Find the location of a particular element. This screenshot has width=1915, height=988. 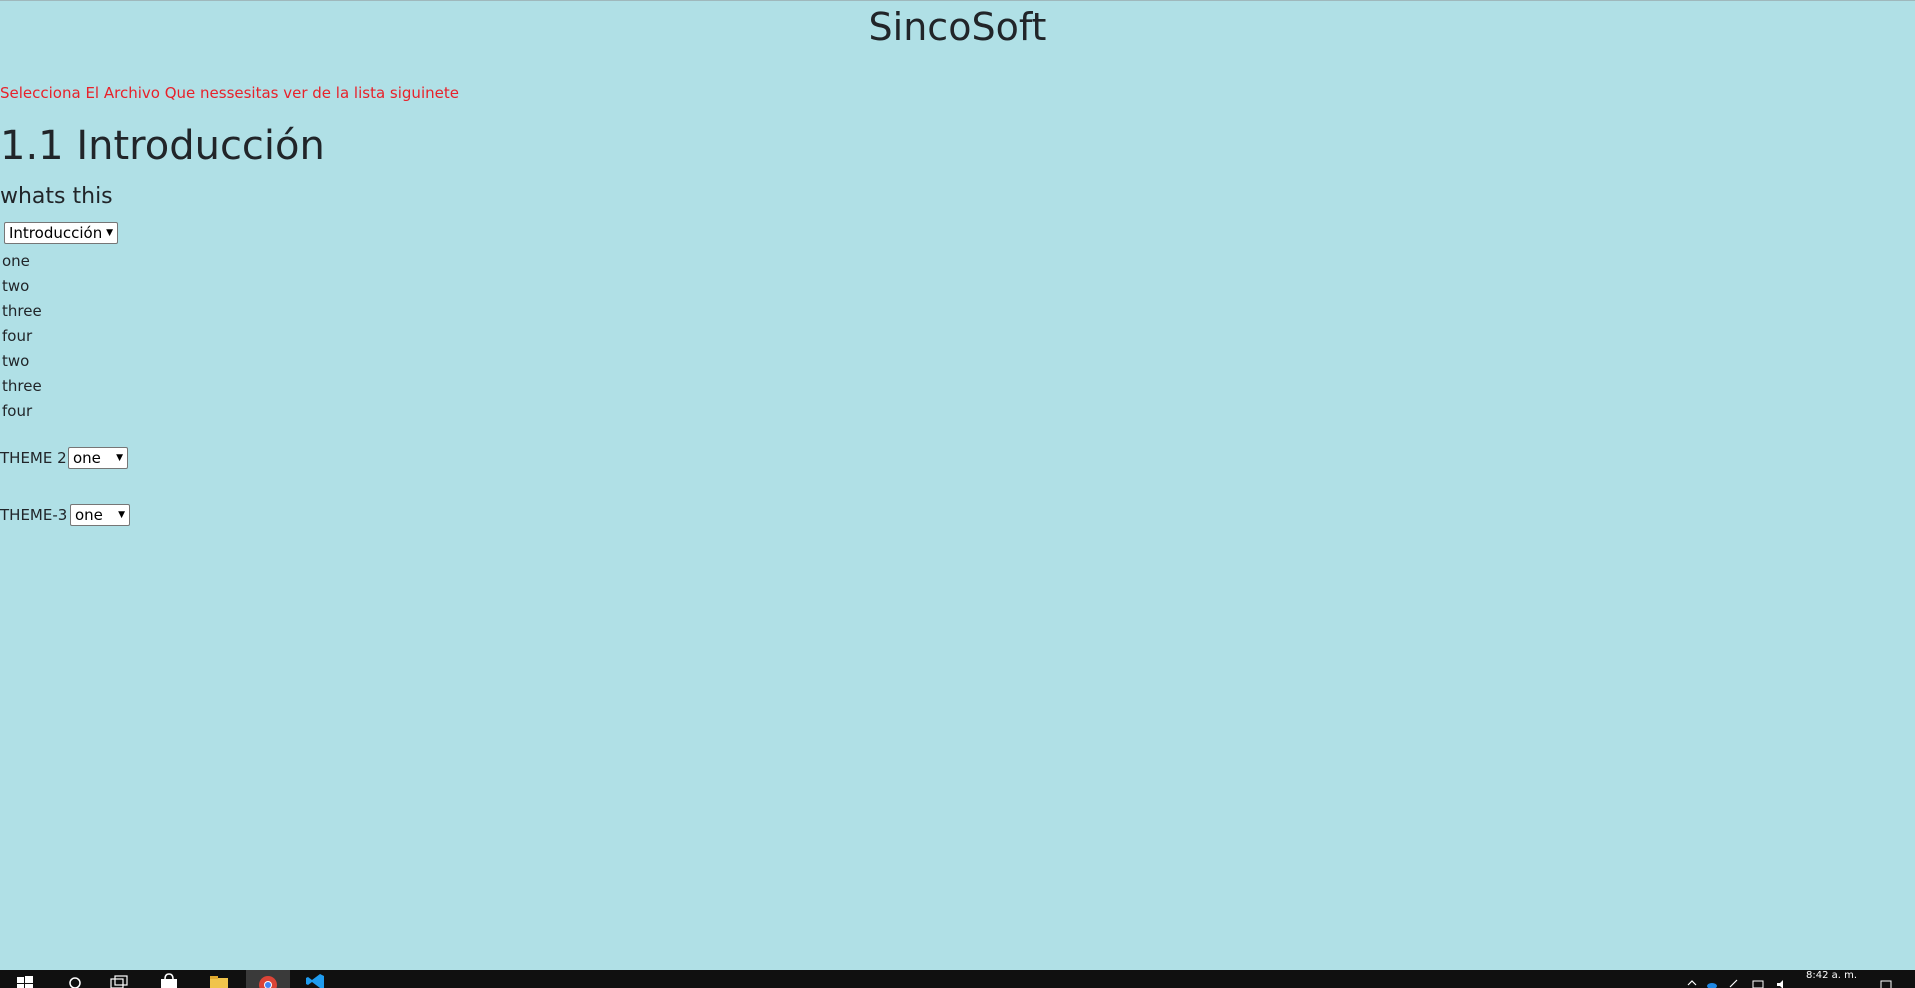

app-title: SincoSoft is located at coordinates (957, 27).